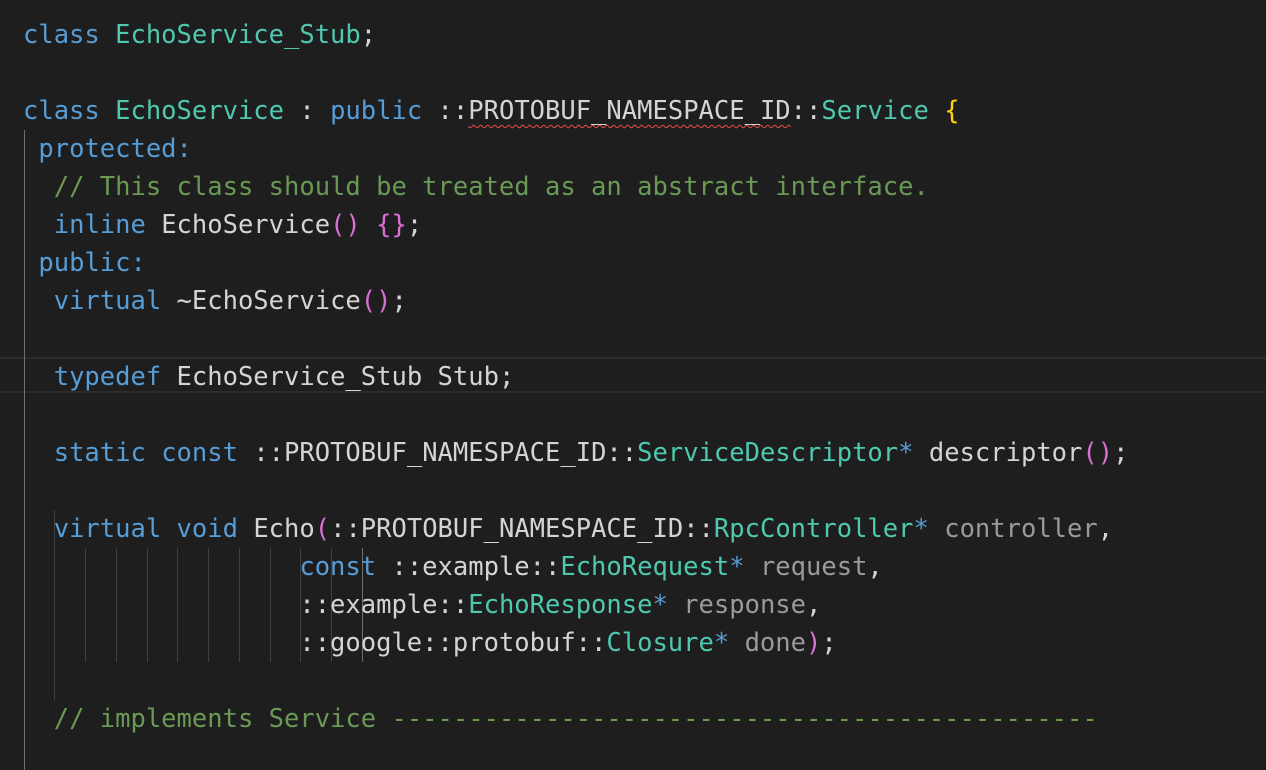 This screenshot has height=770, width=1266. Describe the element at coordinates (453, 643) in the screenshot. I see `code-token: ::google::protobuf::` at that location.